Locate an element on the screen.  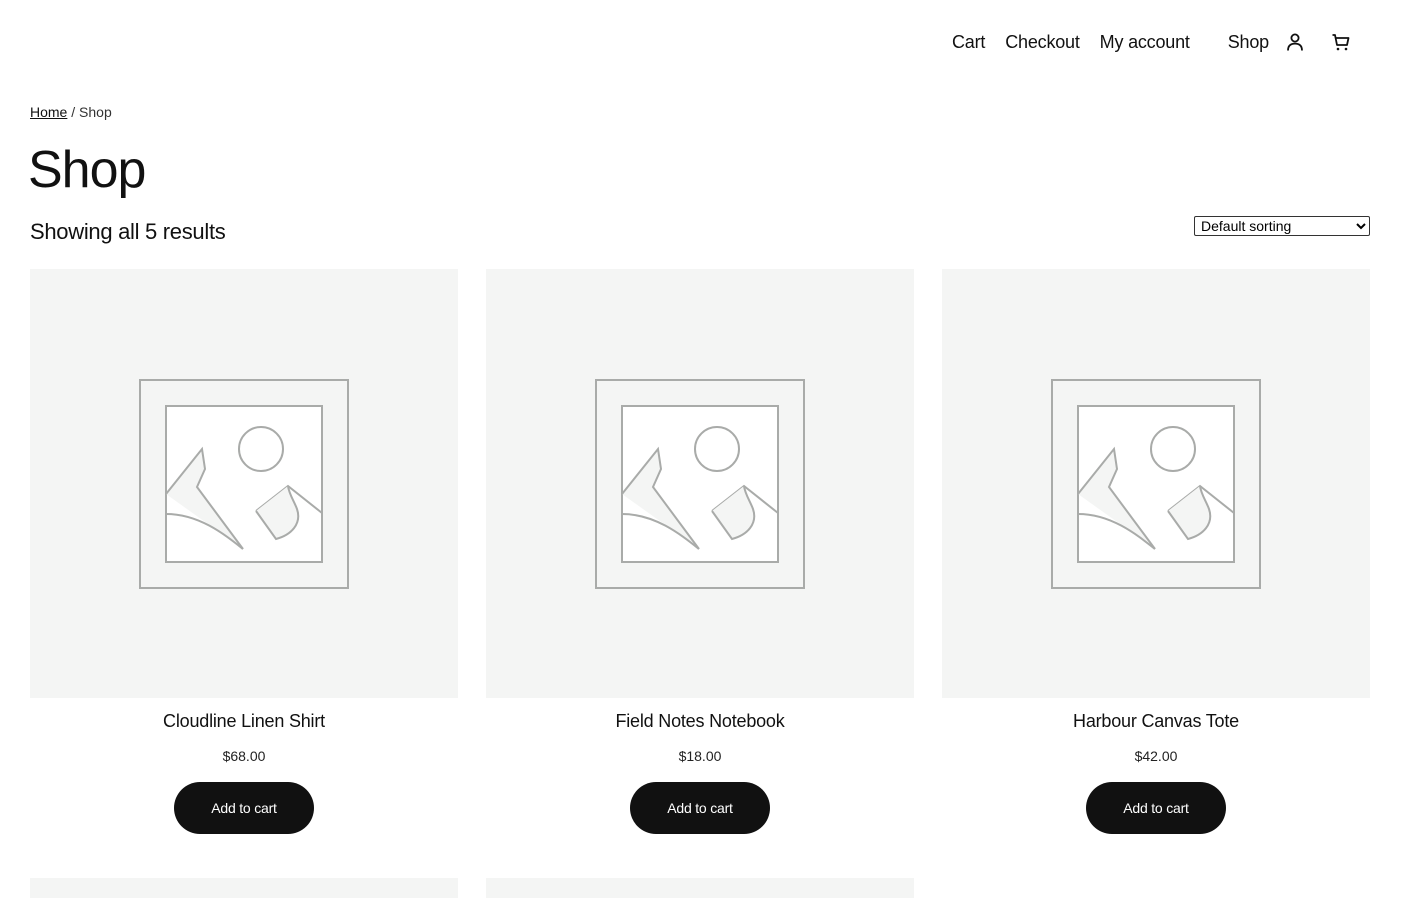
product-price: $68.00 is located at coordinates (244, 756).